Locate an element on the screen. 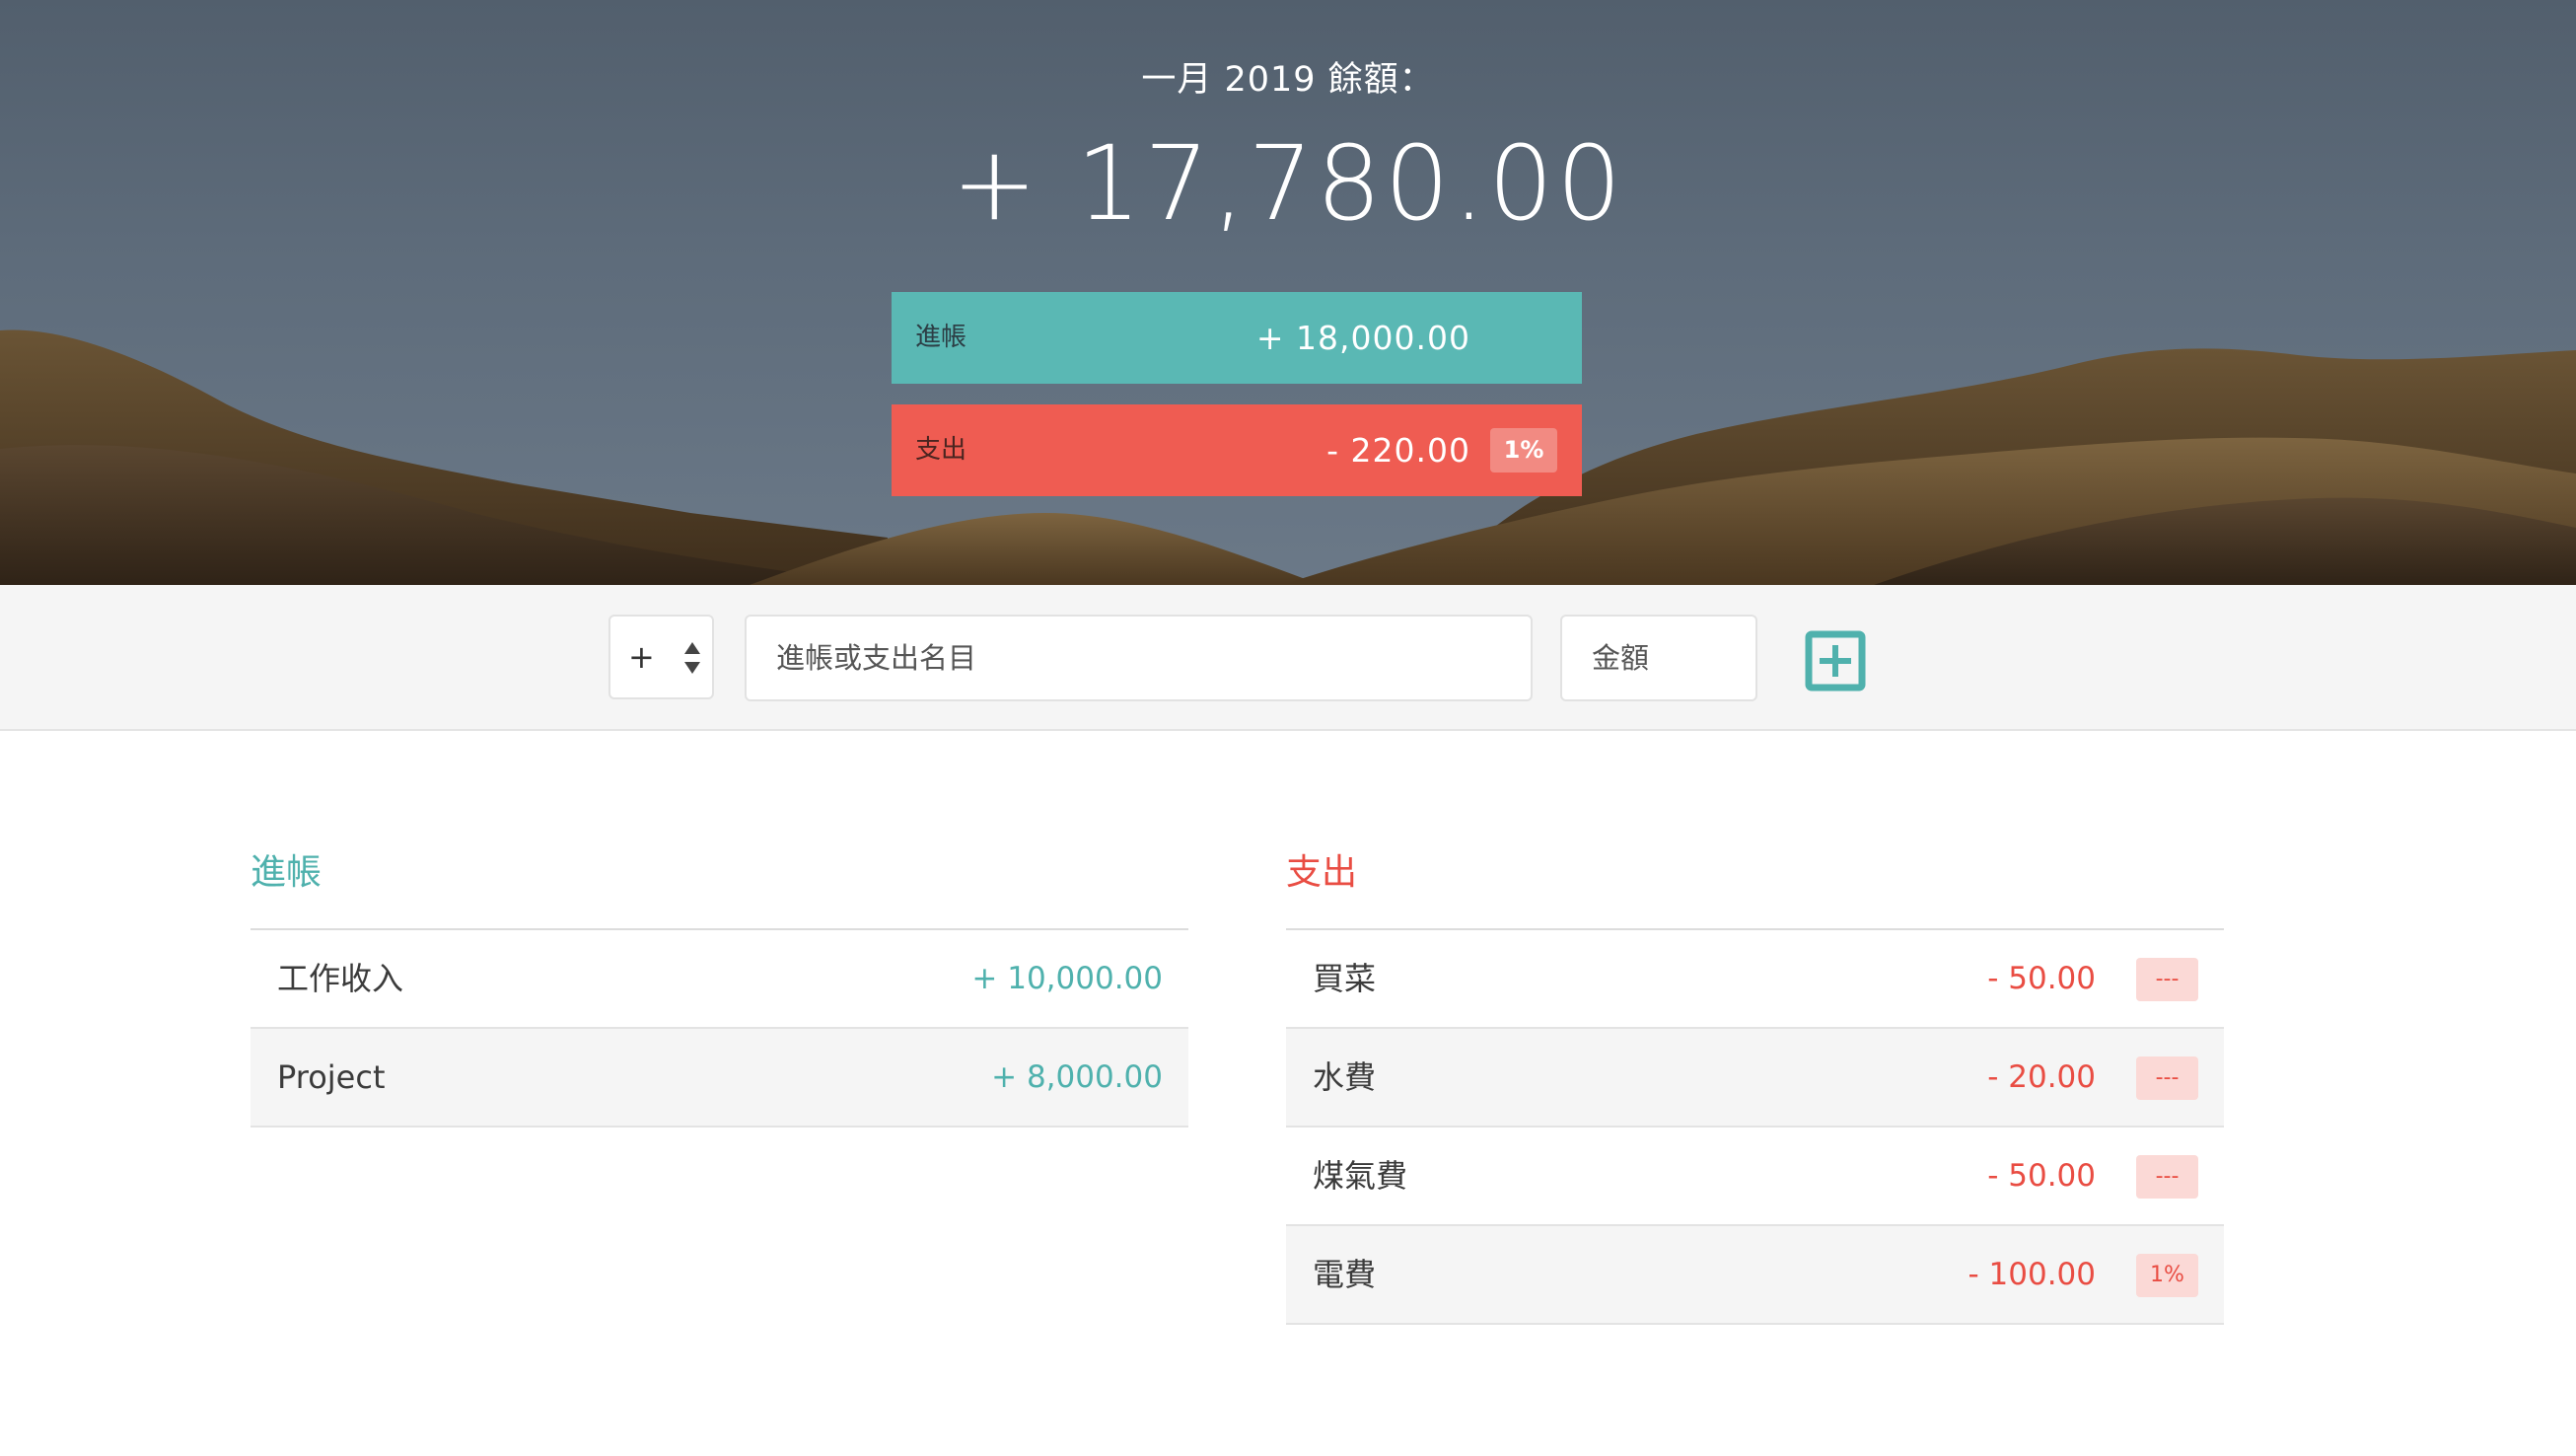  income-item-name: 工作收入 is located at coordinates (340, 978).